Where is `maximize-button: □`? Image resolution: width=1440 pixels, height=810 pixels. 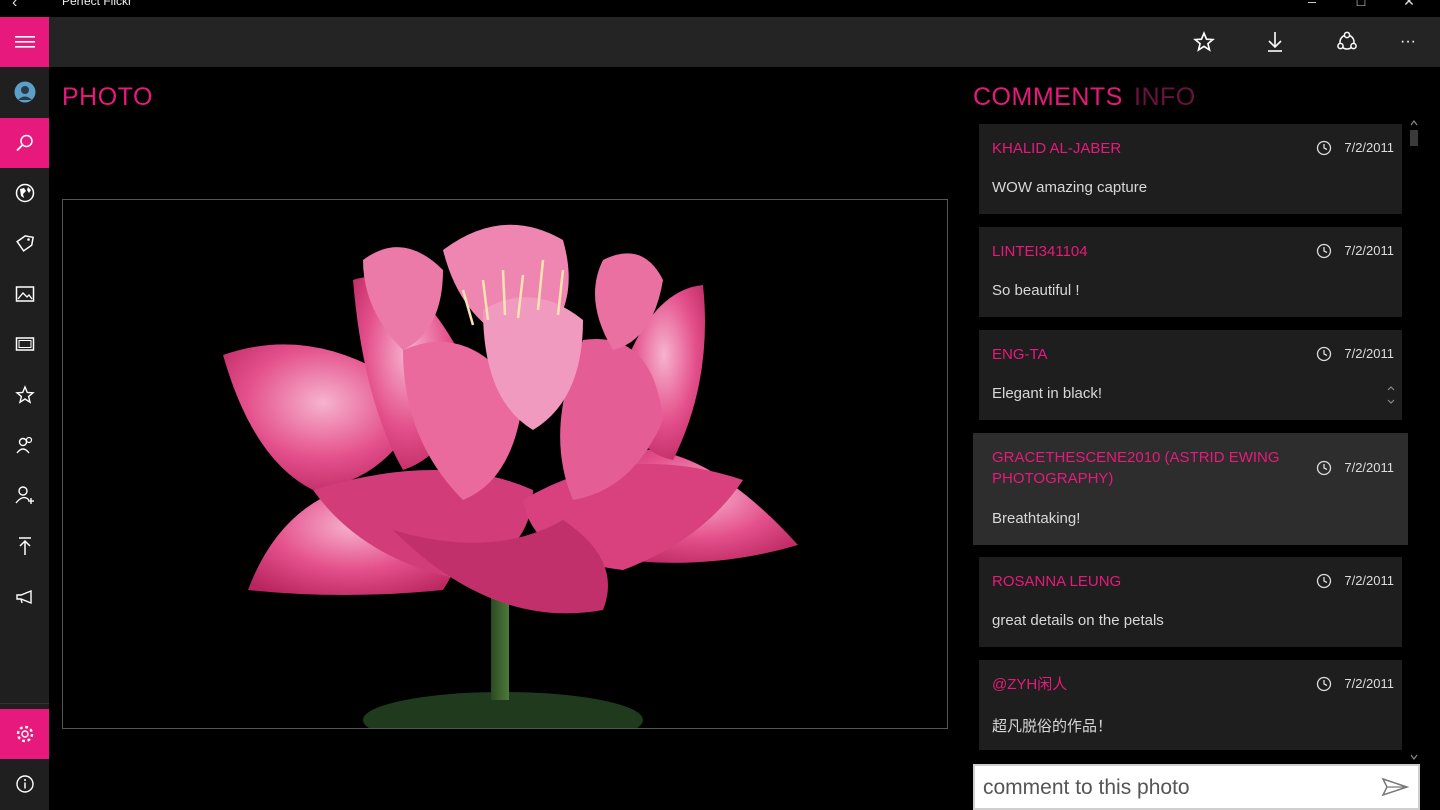 maximize-button: □ is located at coordinates (1361, 4).